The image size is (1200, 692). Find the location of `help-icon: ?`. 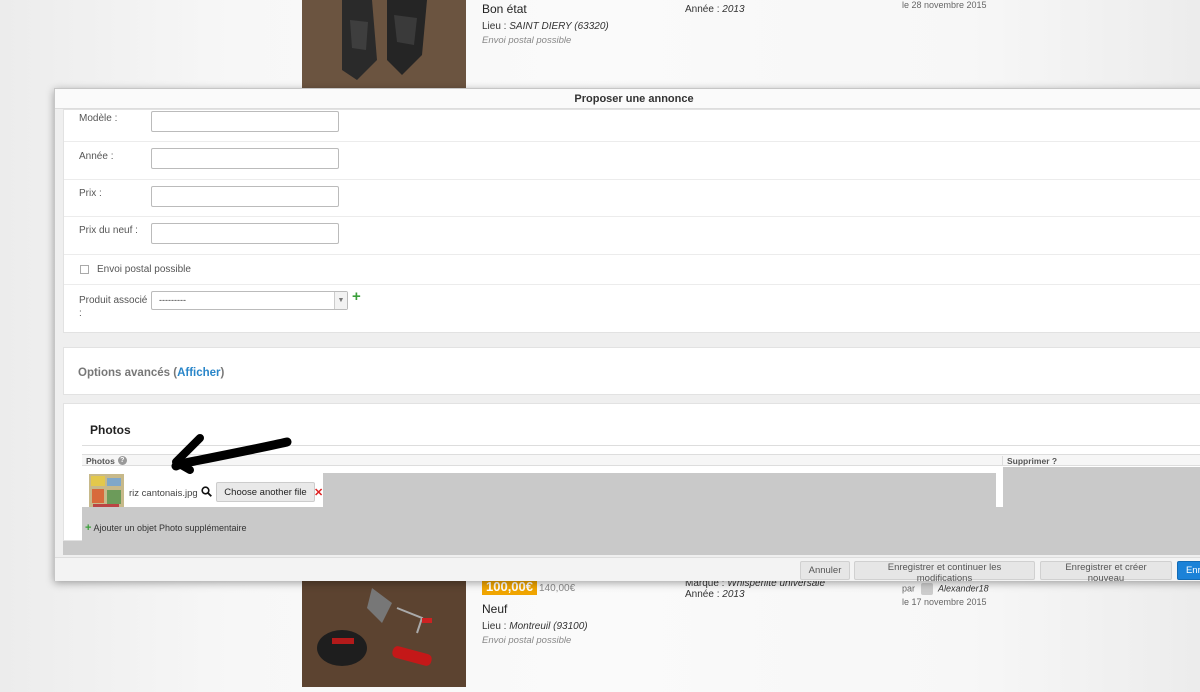

help-icon: ? is located at coordinates (122, 460).